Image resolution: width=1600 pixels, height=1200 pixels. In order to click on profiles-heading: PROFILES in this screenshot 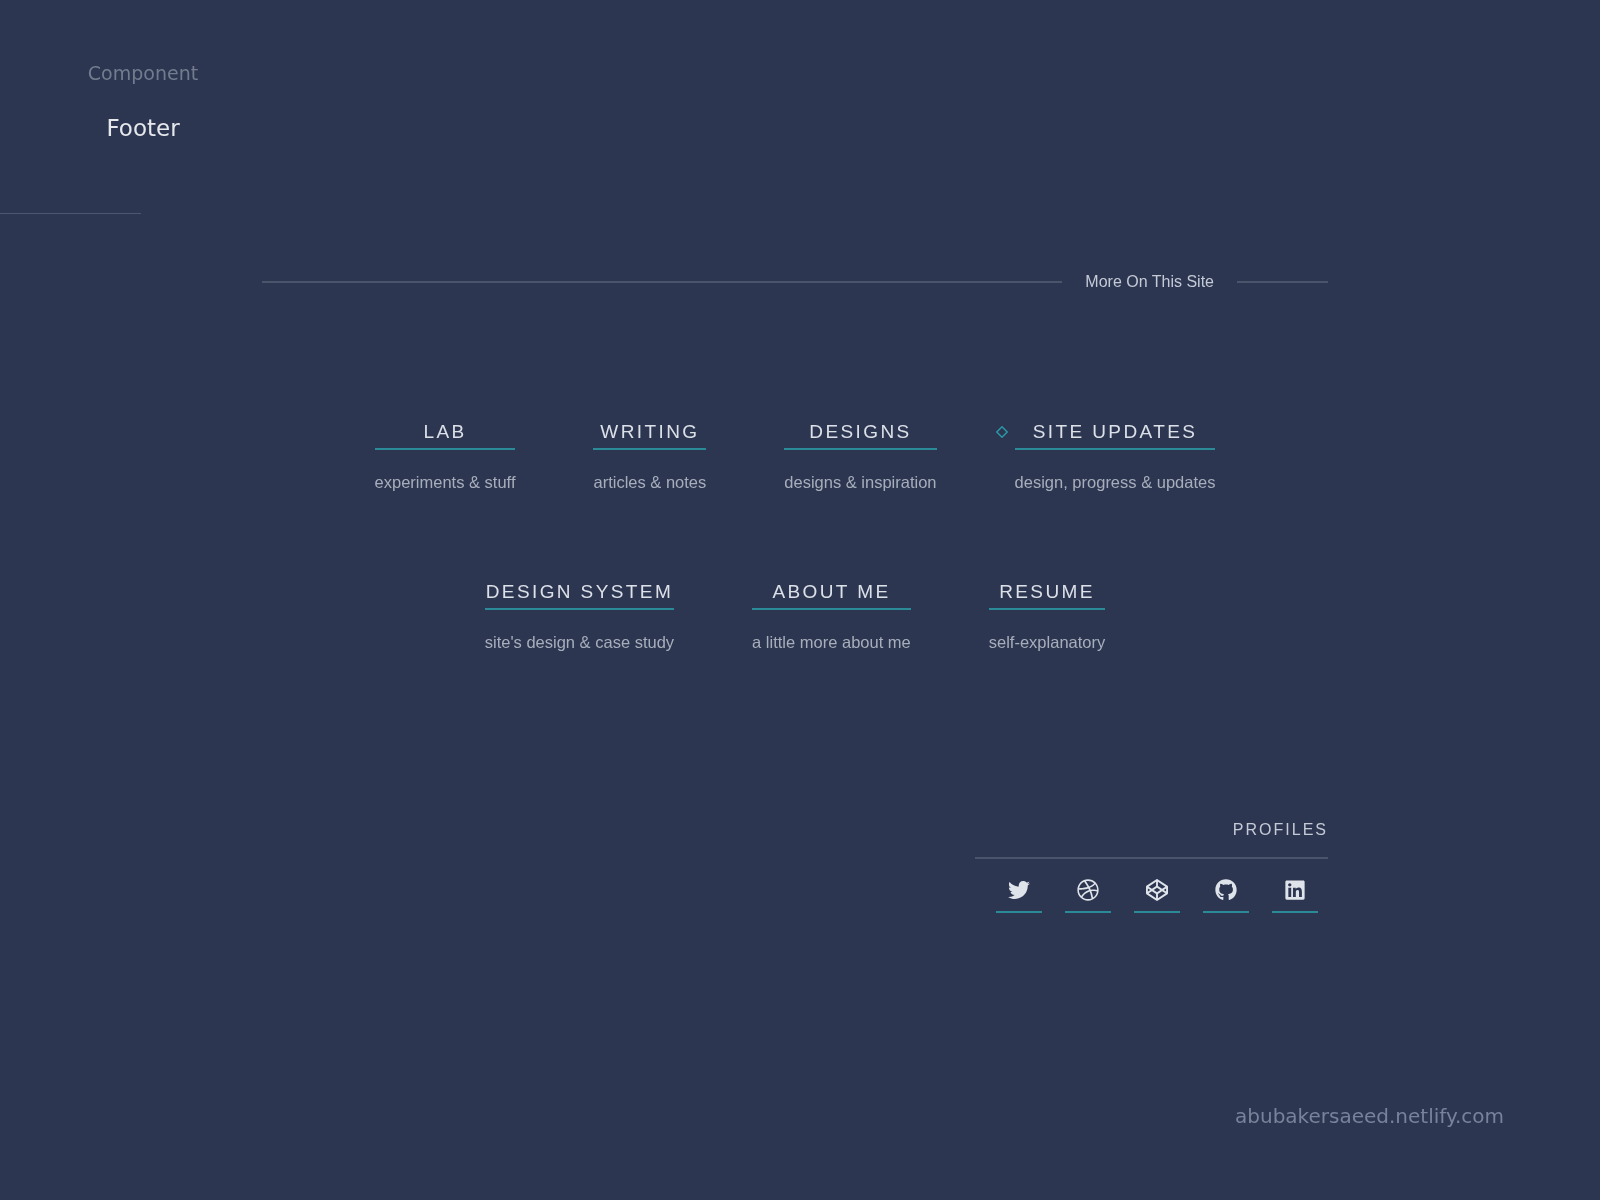, I will do `click(1280, 830)`.